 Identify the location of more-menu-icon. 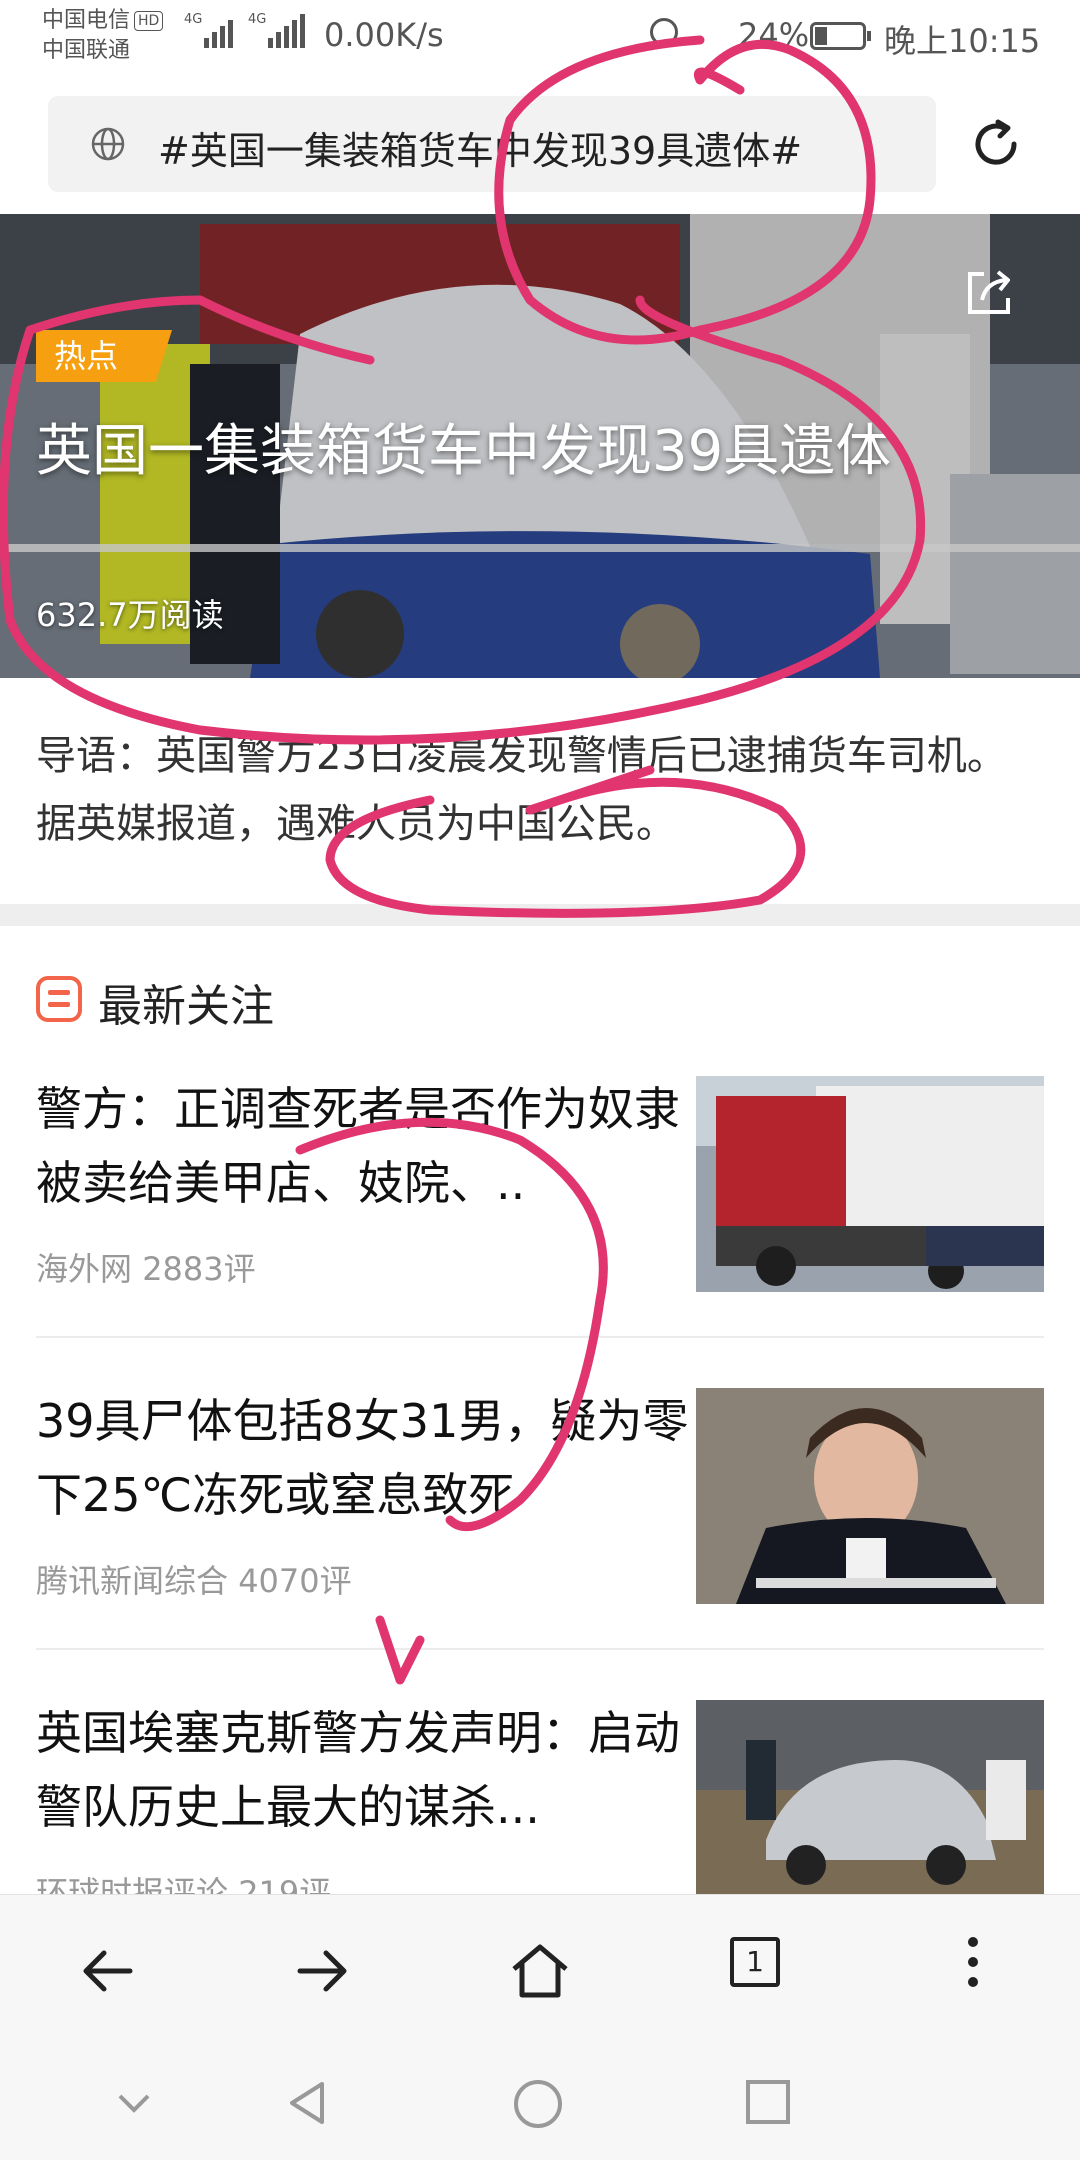
(973, 1967).